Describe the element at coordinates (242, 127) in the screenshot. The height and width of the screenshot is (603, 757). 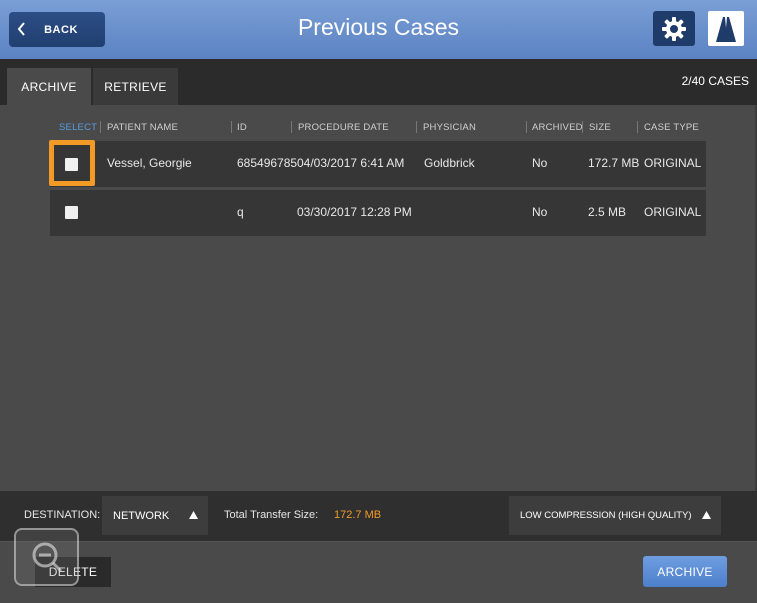
I see `column-header-id: ID` at that location.